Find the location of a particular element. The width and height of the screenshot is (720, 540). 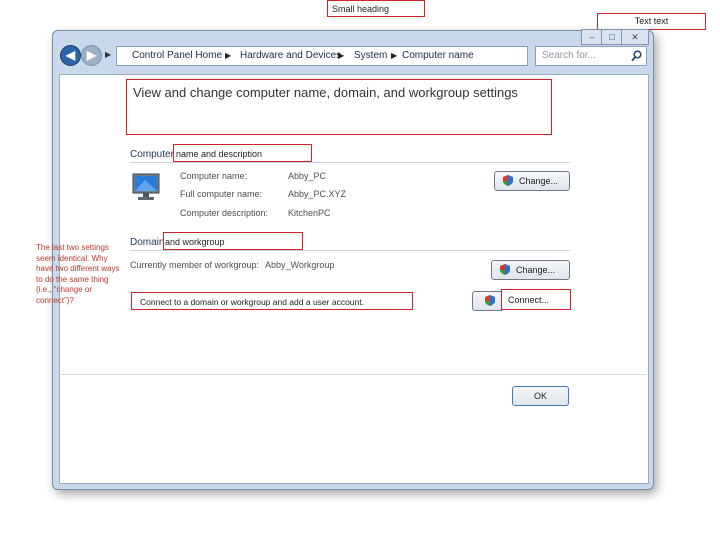

breadcrumb-computer-name: Computer name is located at coordinates (438, 56).